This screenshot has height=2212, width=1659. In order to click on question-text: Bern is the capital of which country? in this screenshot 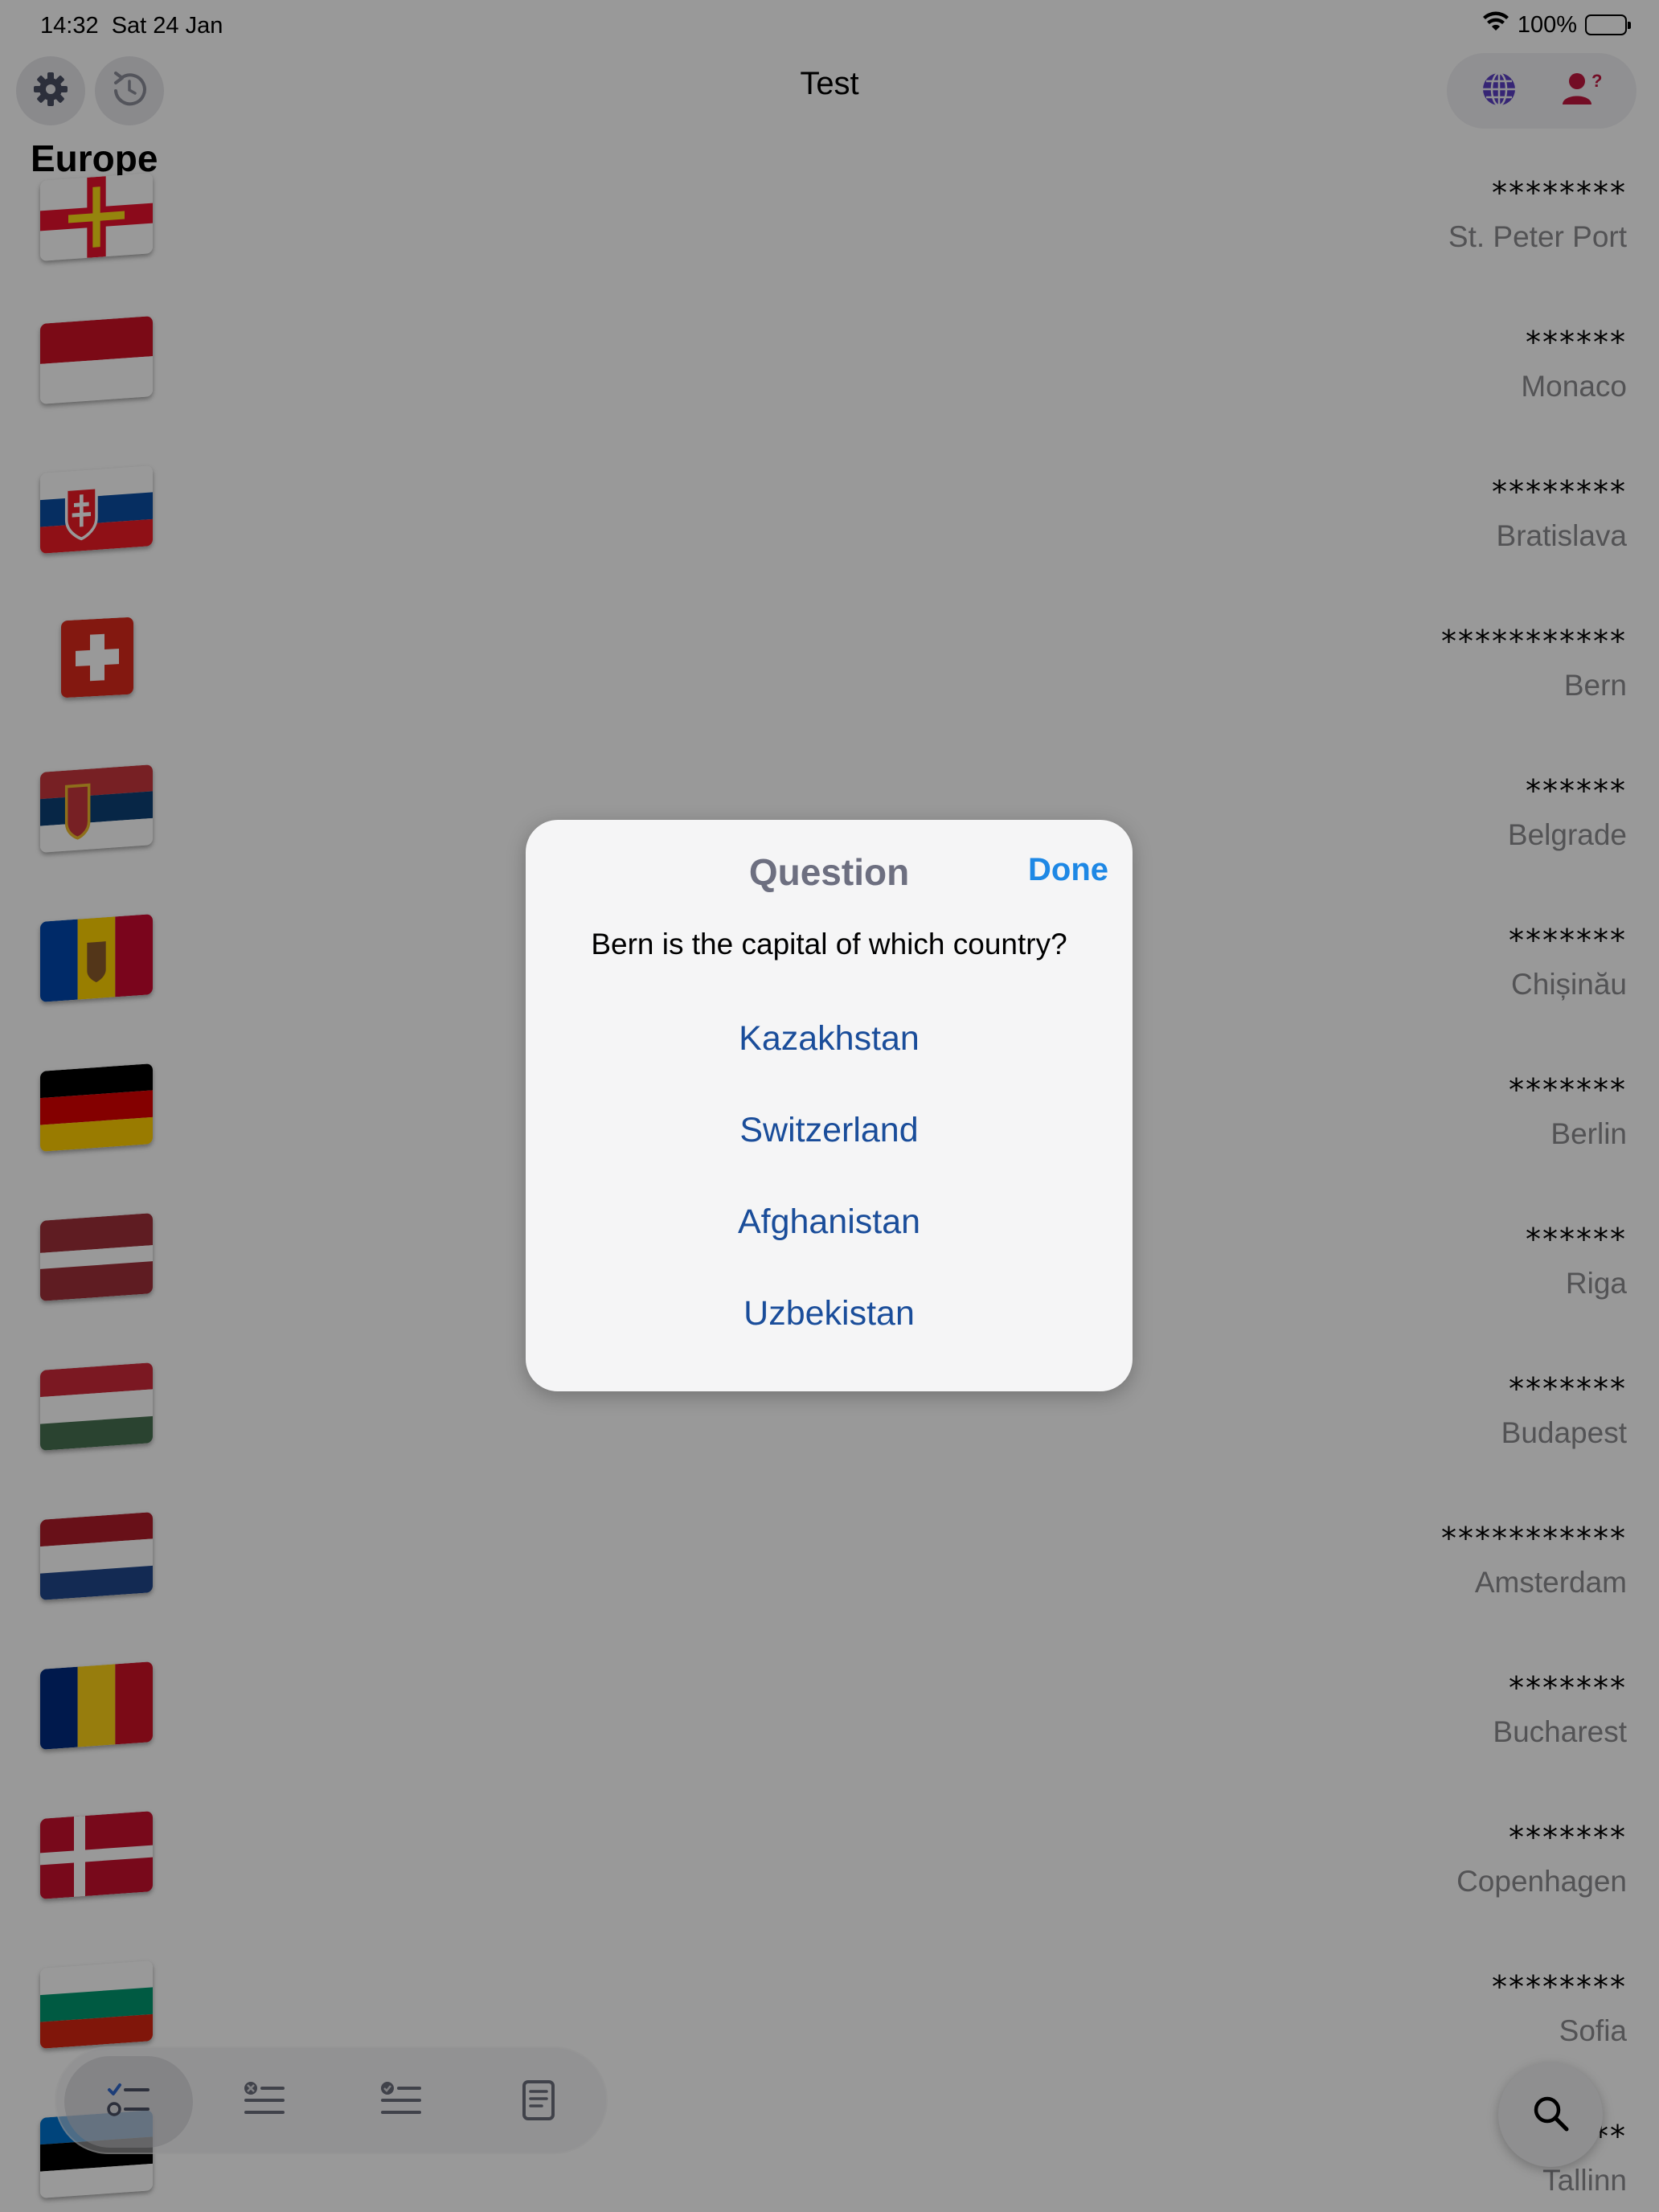, I will do `click(829, 944)`.